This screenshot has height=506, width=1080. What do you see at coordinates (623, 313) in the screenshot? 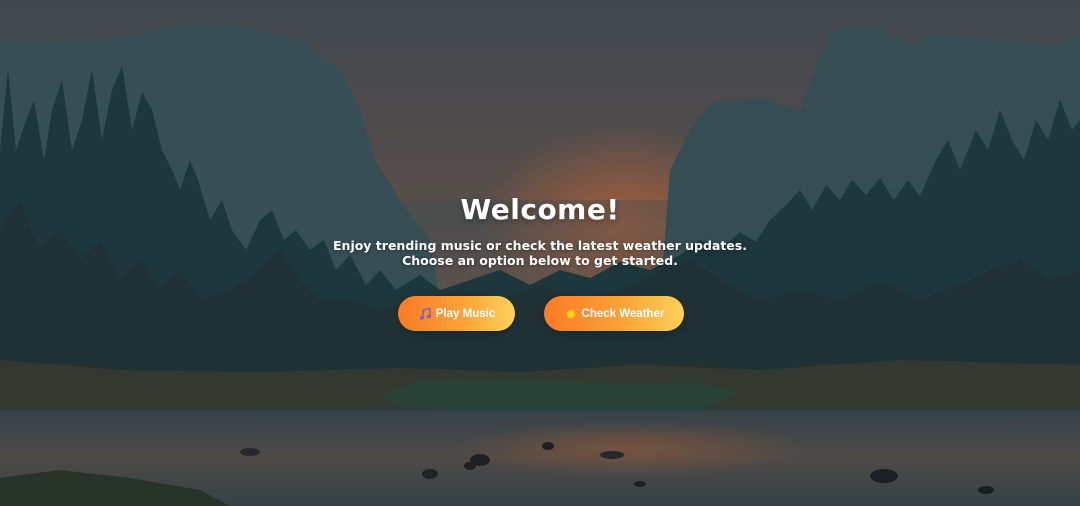
I see `check-weather-label: Check Weather` at bounding box center [623, 313].